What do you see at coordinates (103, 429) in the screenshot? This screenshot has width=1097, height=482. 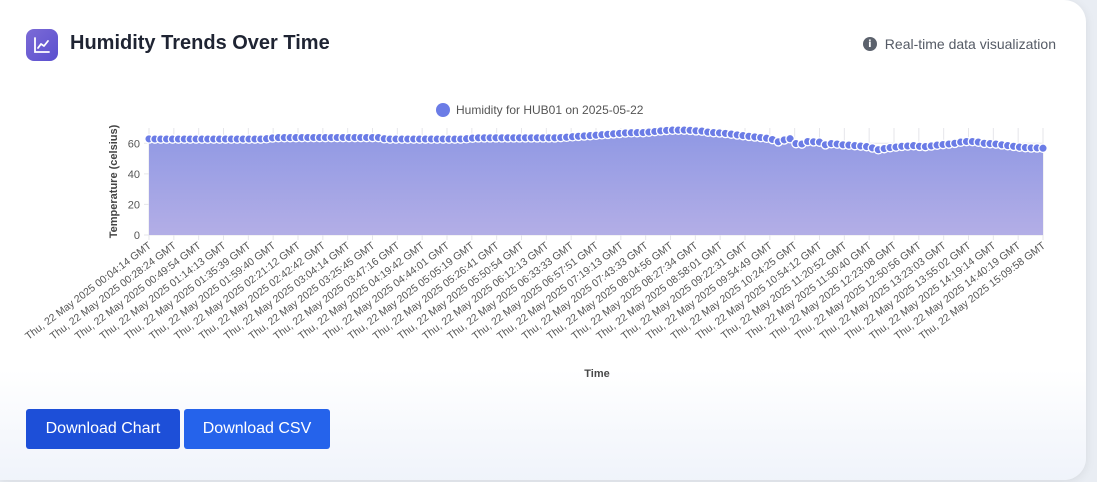 I see `download-chart-button: Download Chart` at bounding box center [103, 429].